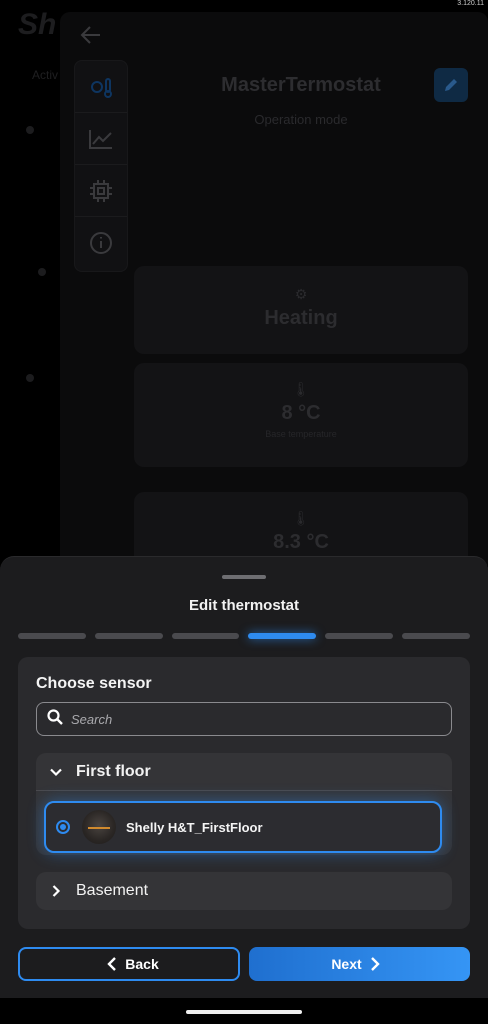 The width and height of the screenshot is (488, 1024). Describe the element at coordinates (112, 890) in the screenshot. I see `group-name: Basement` at that location.